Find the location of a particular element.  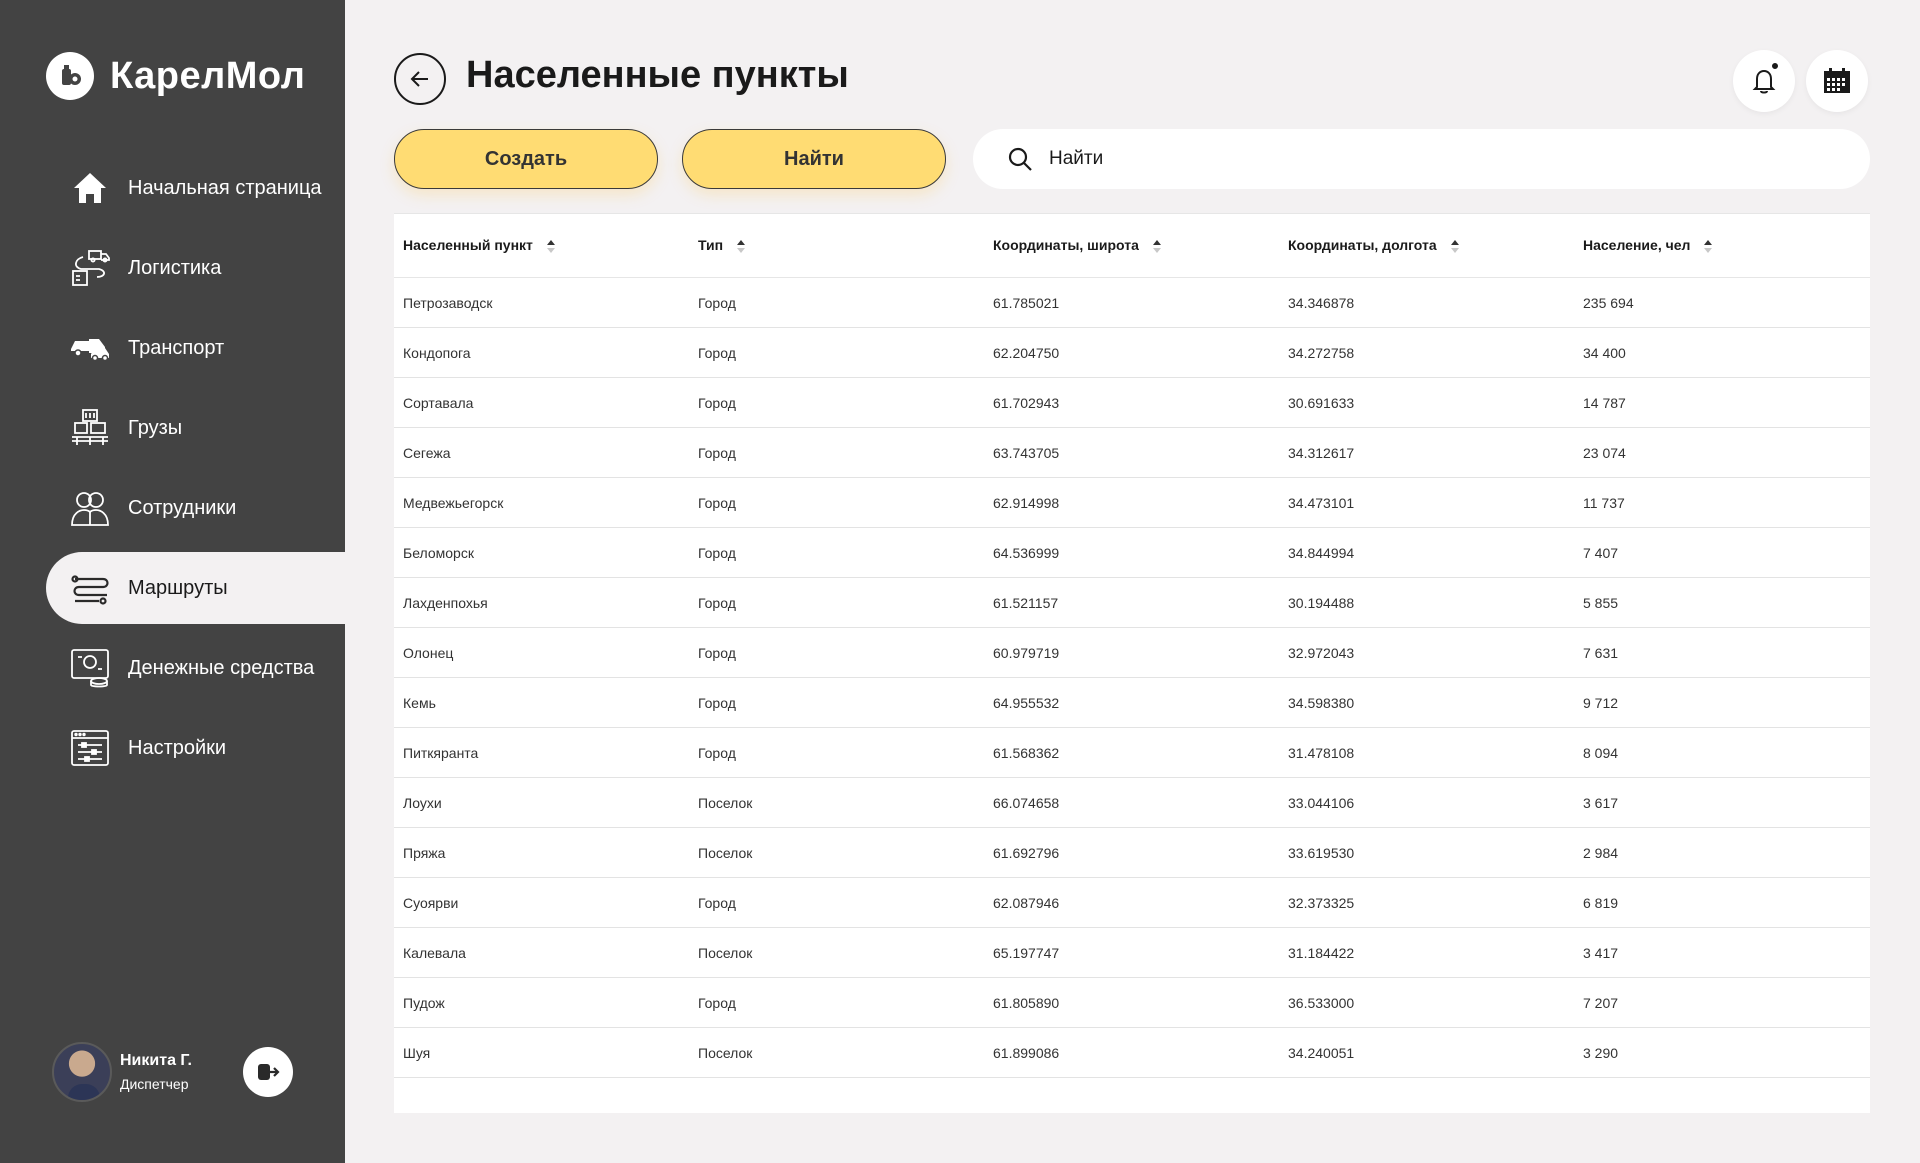

table-cell: 33.619530 is located at coordinates (1426, 852).